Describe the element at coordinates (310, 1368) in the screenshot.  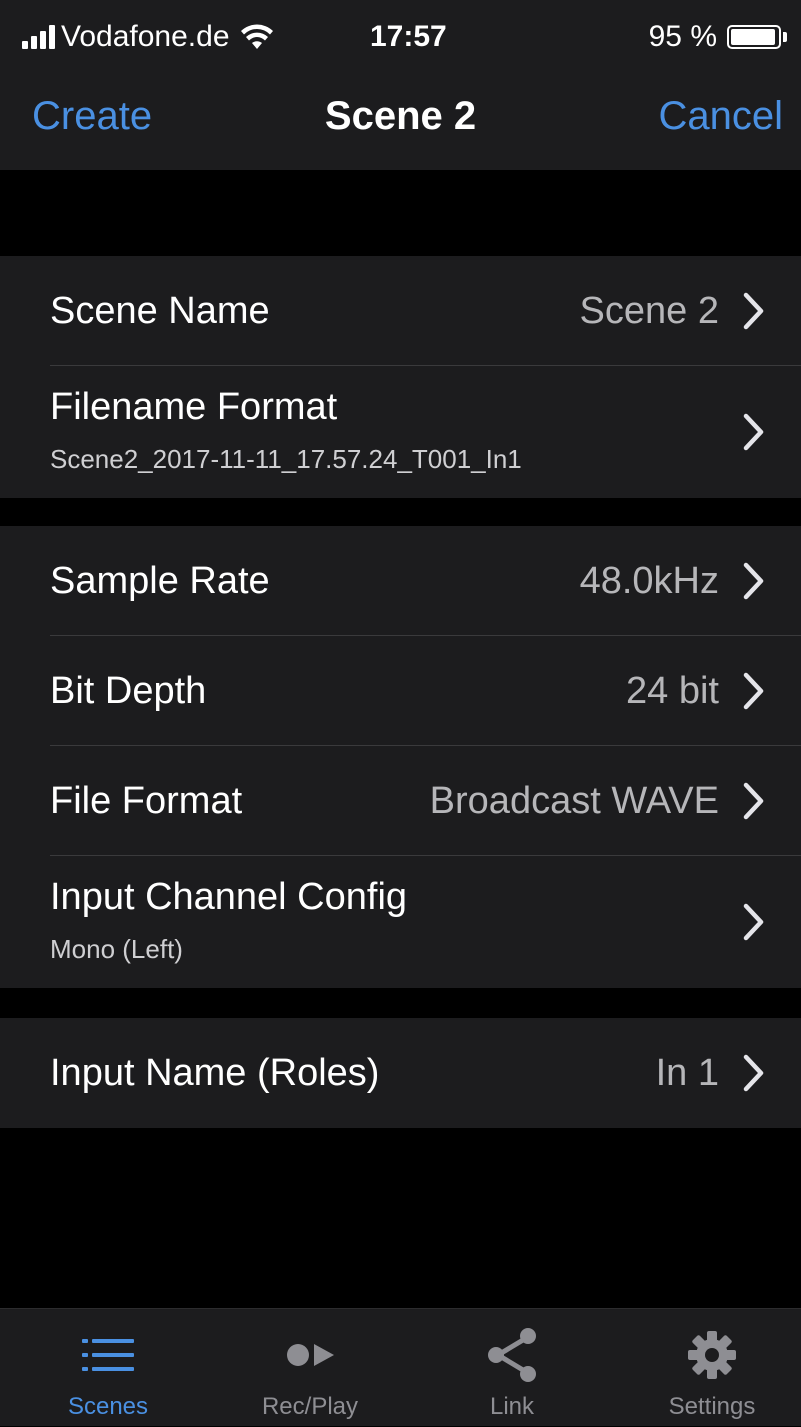
I see `tab-rec-play: Rec/Play` at that location.